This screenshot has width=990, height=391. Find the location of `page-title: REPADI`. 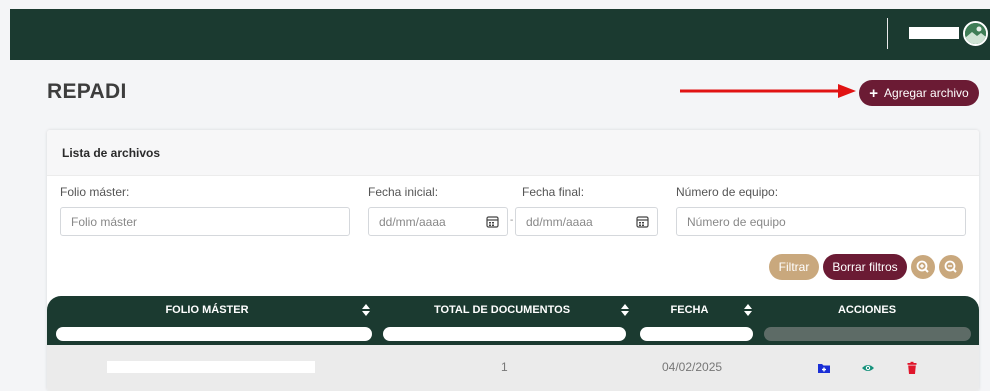

page-title: REPADI is located at coordinates (87, 91).